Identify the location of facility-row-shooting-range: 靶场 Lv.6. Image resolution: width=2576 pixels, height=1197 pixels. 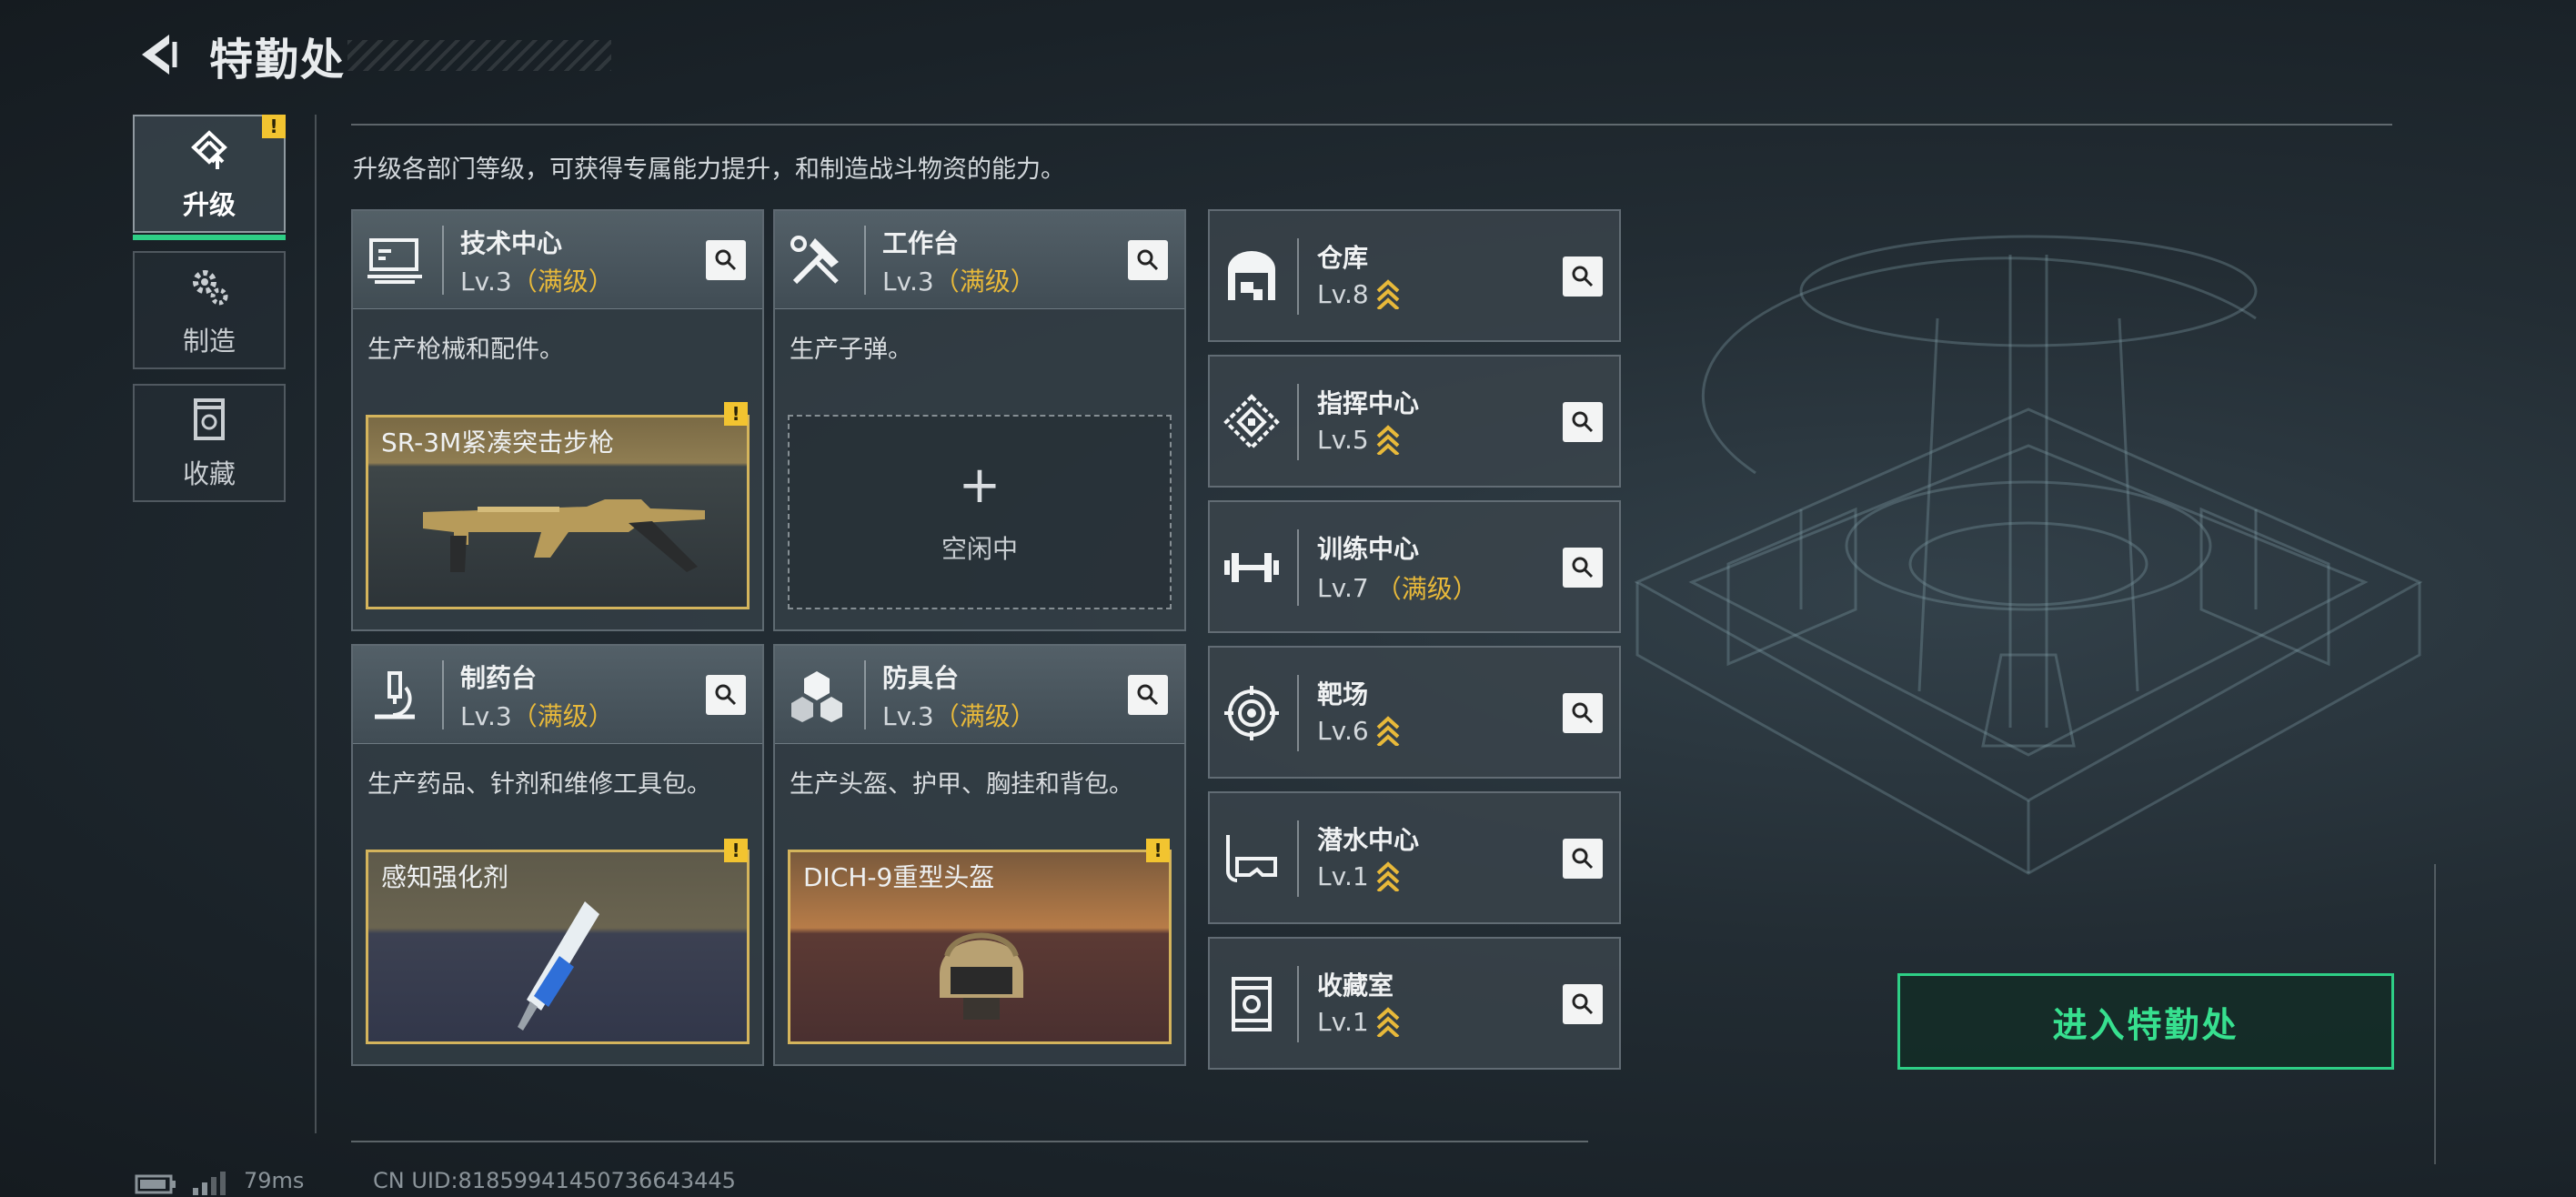
(1414, 712).